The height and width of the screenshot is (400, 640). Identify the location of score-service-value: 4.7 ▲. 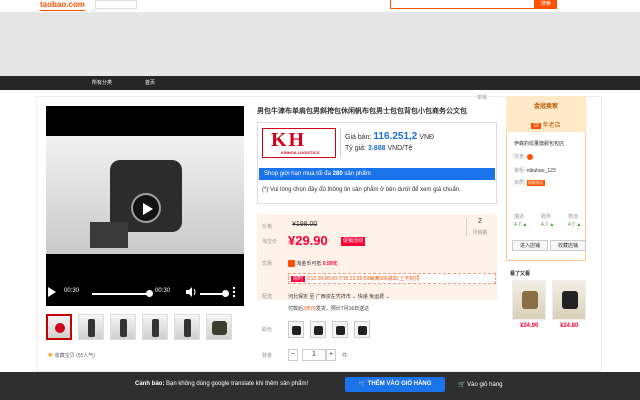
(548, 225).